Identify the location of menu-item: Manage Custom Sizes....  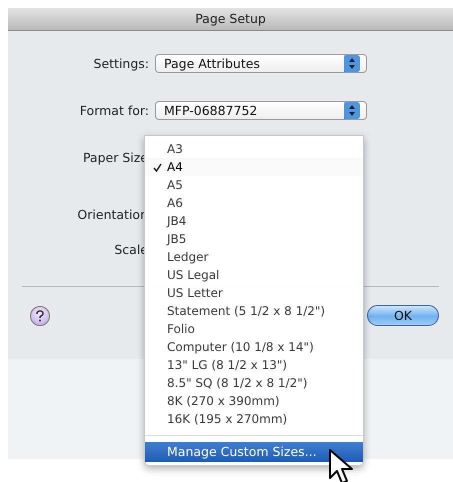
(254, 452).